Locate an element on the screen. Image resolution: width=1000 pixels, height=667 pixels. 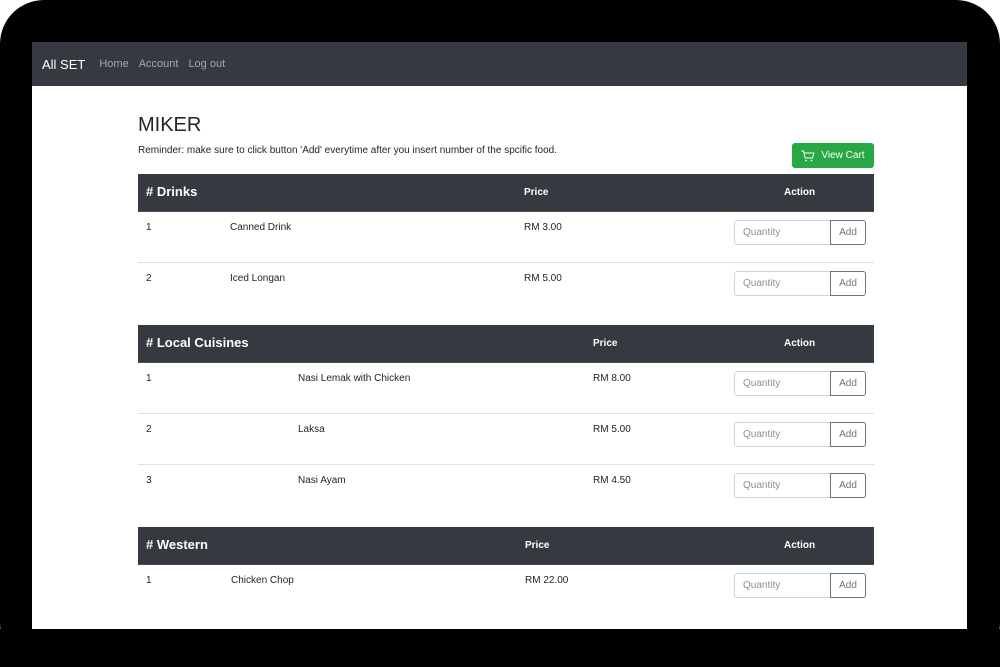
table-row: 2 Laksa RM 5.00 Add is located at coordinates (506, 439).